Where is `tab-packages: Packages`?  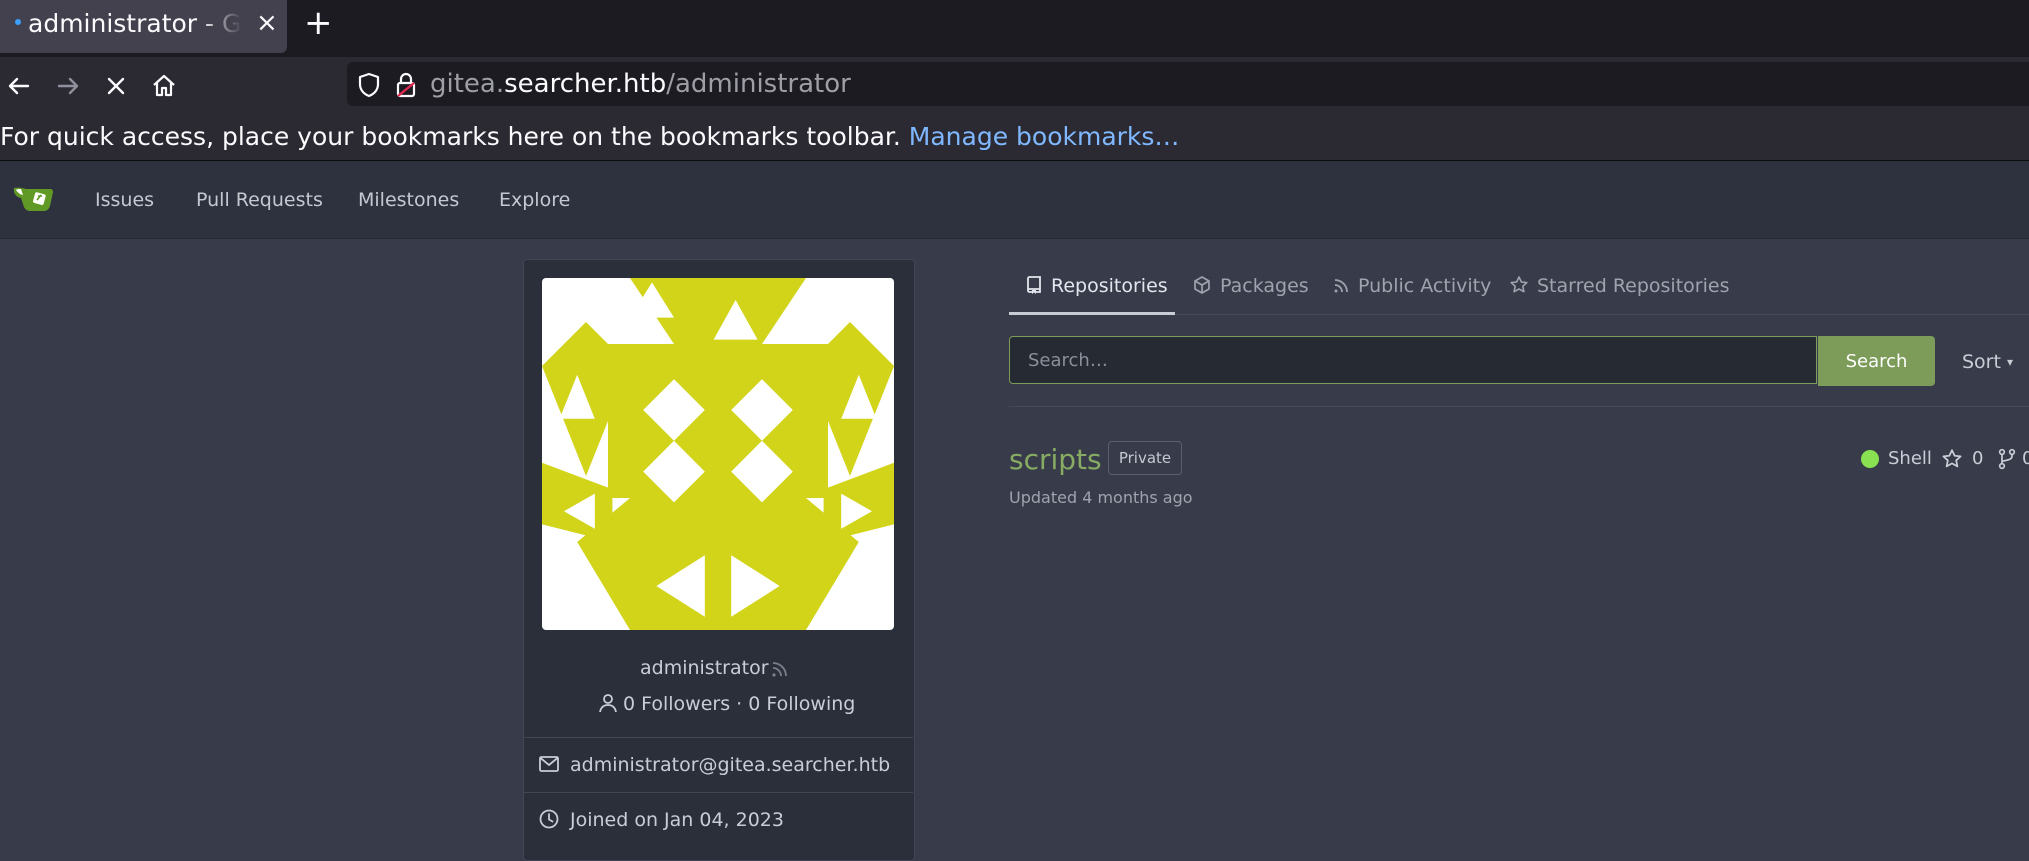 tab-packages: Packages is located at coordinates (1250, 286).